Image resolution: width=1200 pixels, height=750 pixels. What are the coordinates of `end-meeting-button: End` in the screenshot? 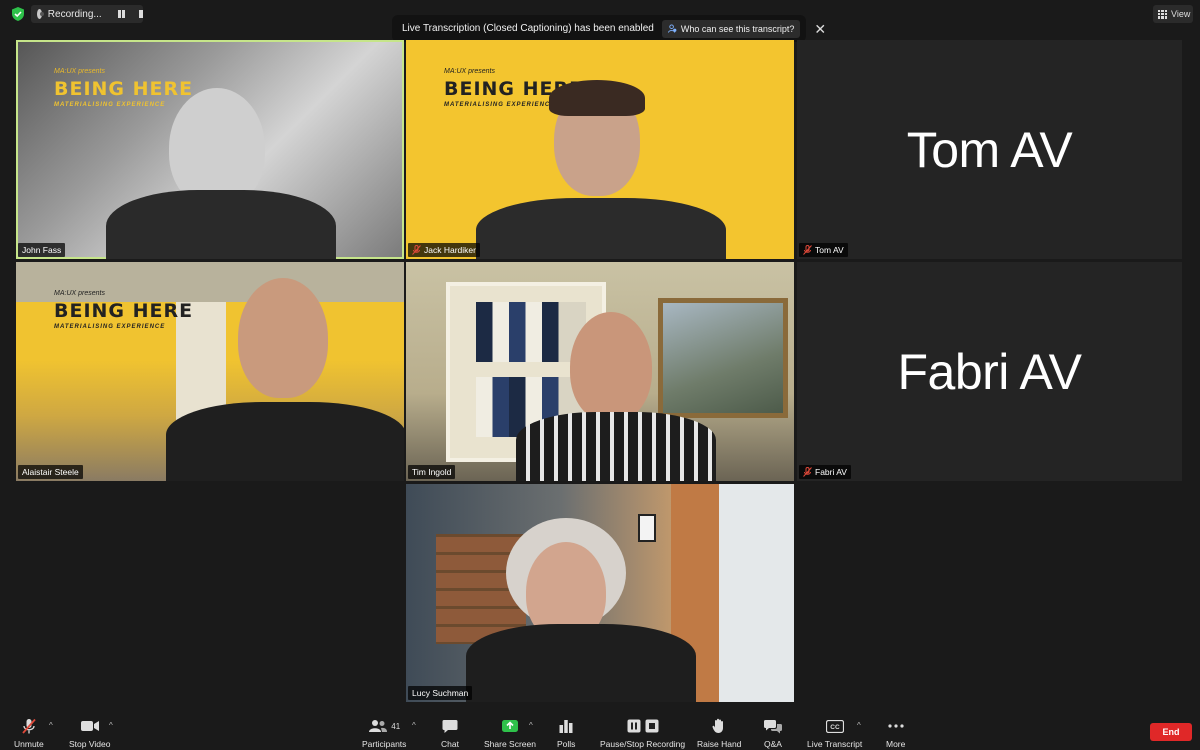 It's located at (1171, 732).